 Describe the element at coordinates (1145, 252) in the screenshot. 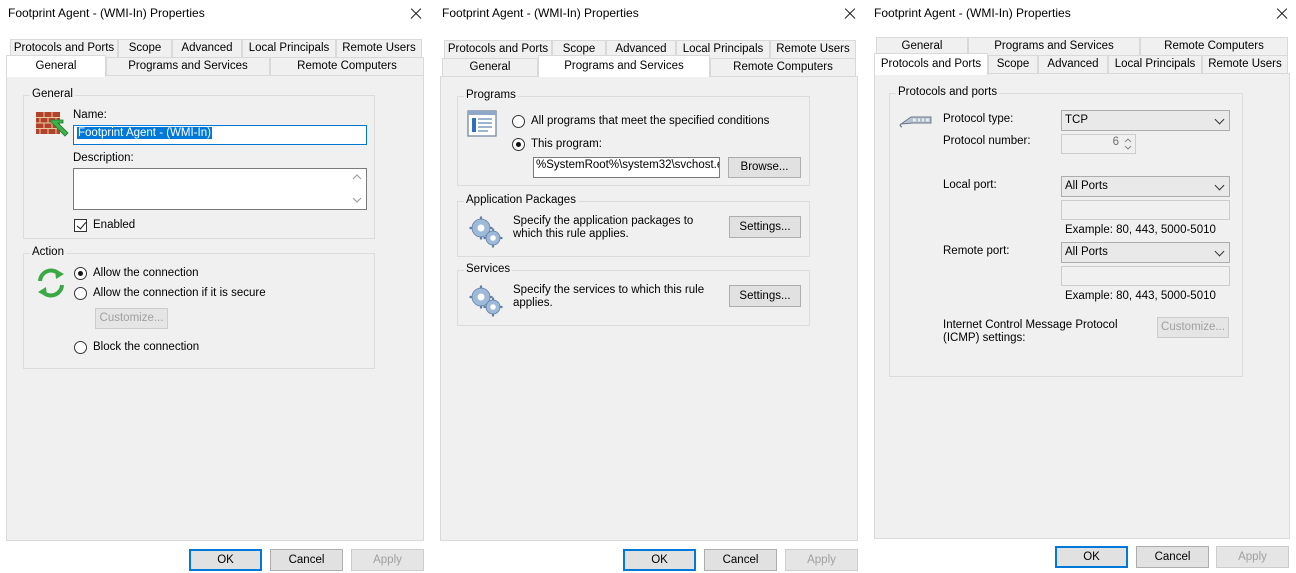

I see `remote-port-select: All Ports` at that location.